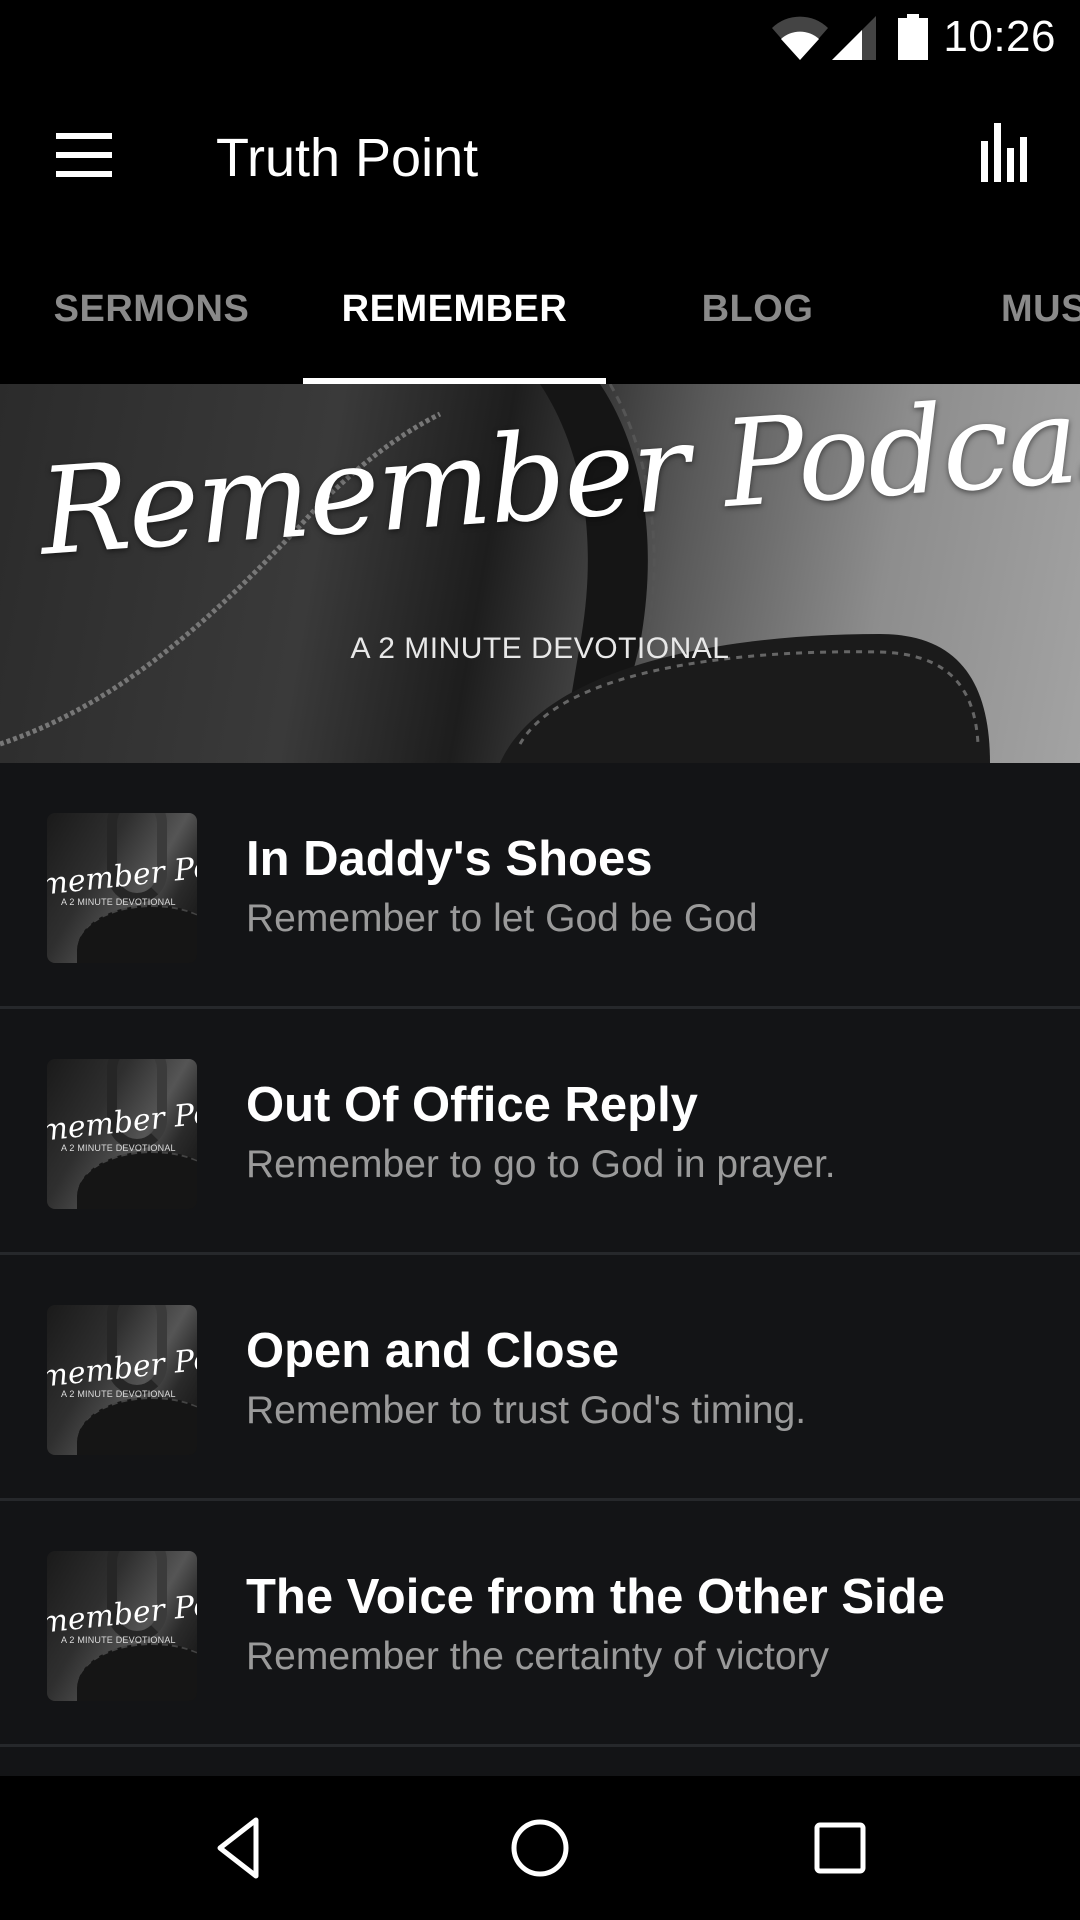  I want to click on tab-blog: BLOG, so click(757, 309).